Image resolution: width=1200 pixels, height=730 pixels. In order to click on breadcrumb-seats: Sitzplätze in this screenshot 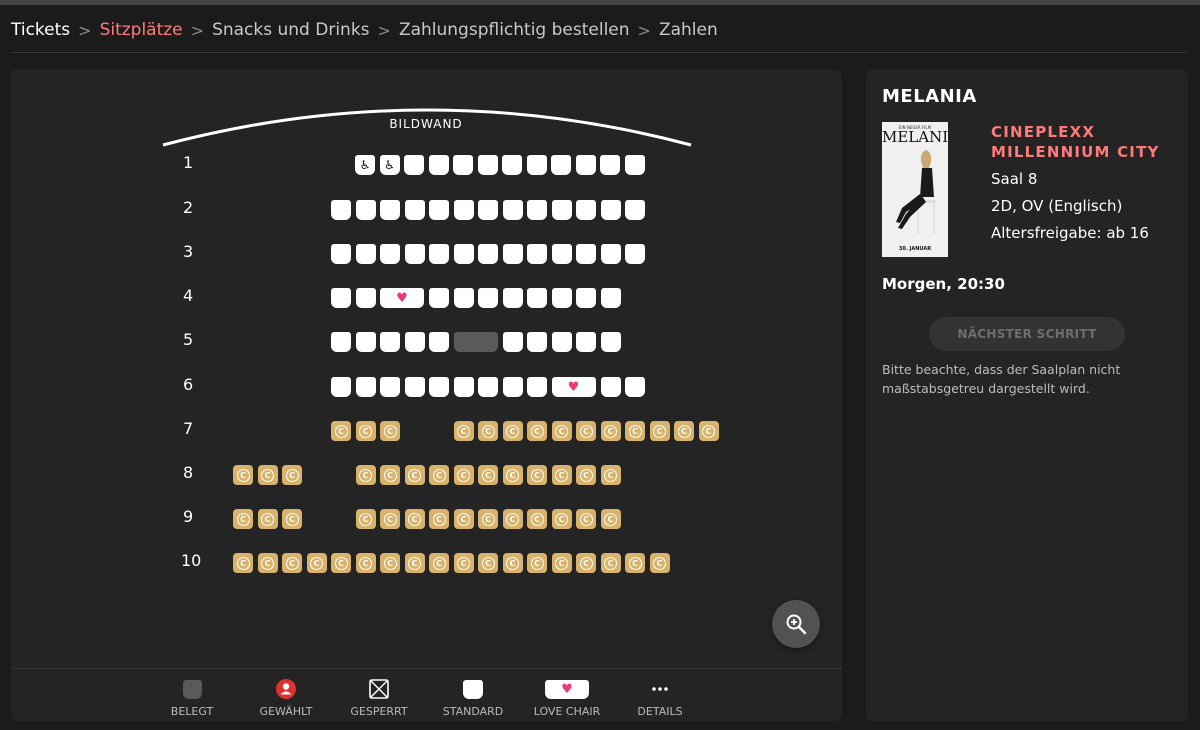, I will do `click(141, 30)`.